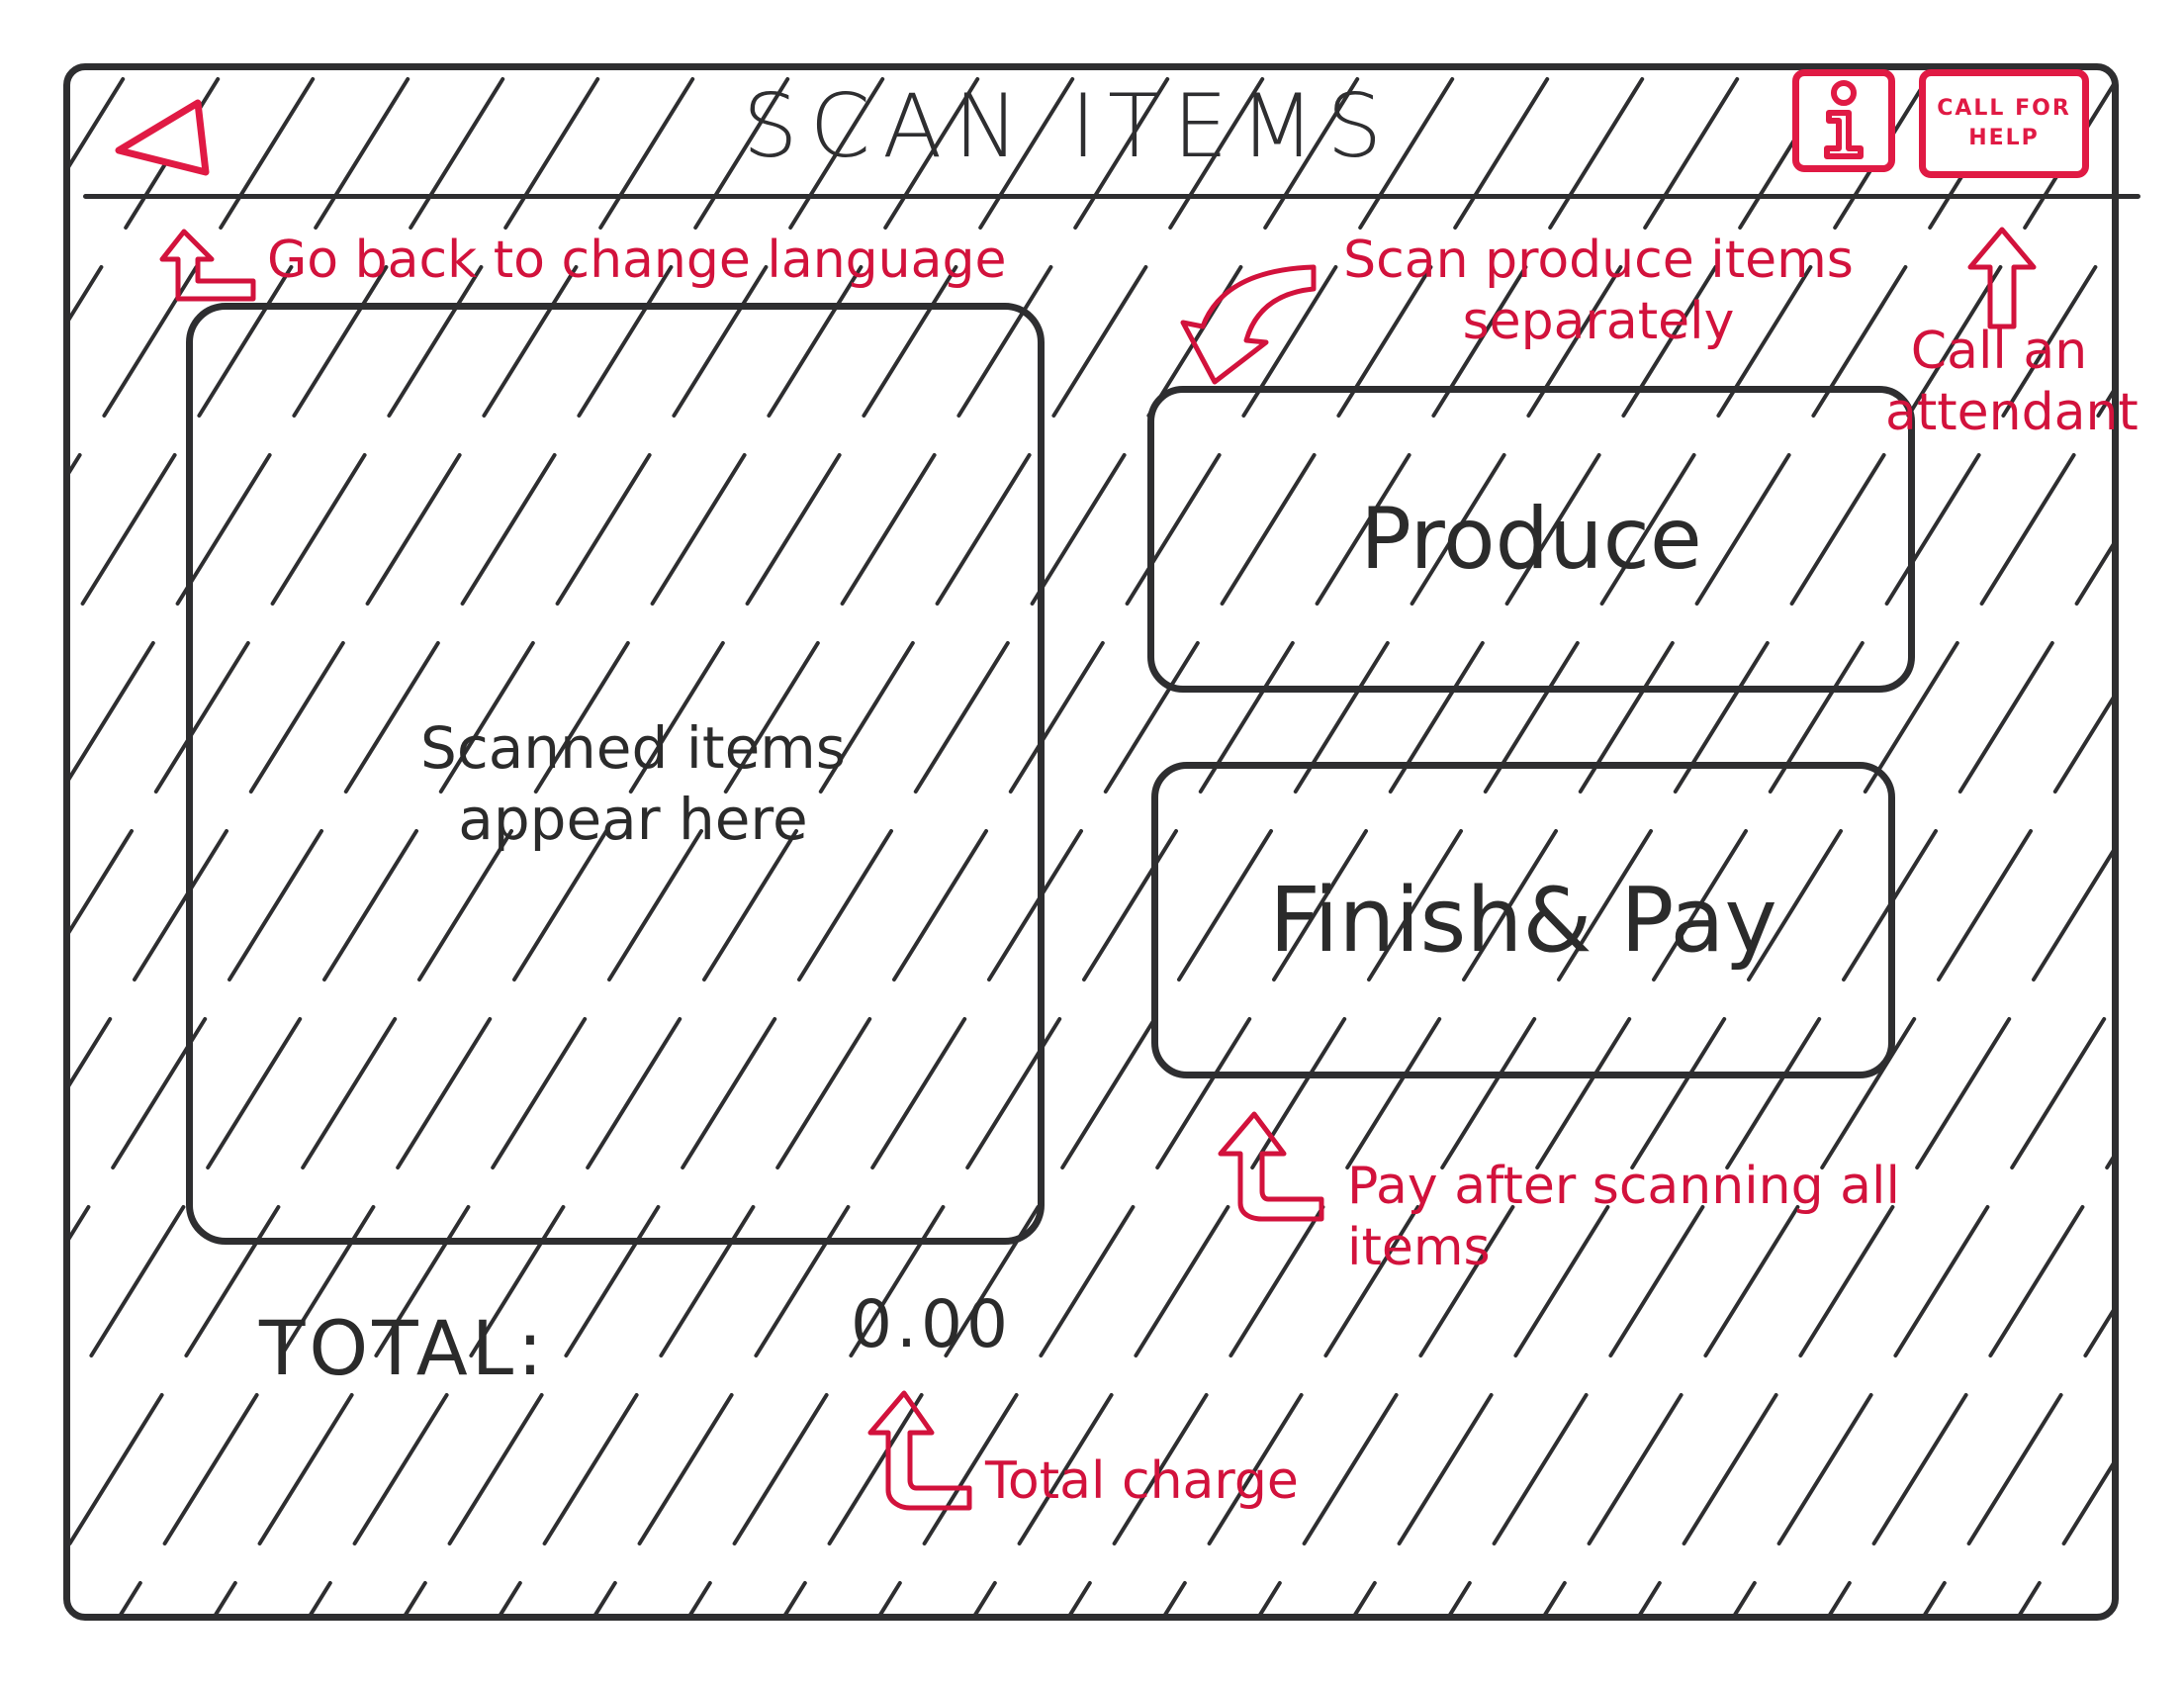 The height and width of the screenshot is (1682, 2184). What do you see at coordinates (403, 1348) in the screenshot?
I see `total-label: TOTAL:` at bounding box center [403, 1348].